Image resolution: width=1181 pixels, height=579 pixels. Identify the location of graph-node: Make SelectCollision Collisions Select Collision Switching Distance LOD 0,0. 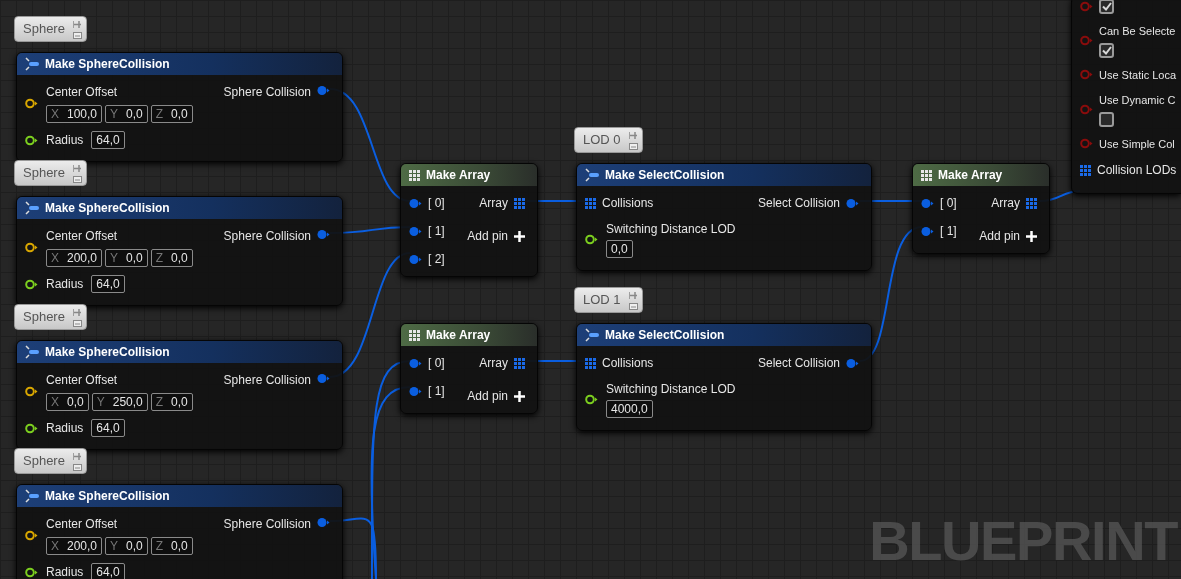
(724, 217).